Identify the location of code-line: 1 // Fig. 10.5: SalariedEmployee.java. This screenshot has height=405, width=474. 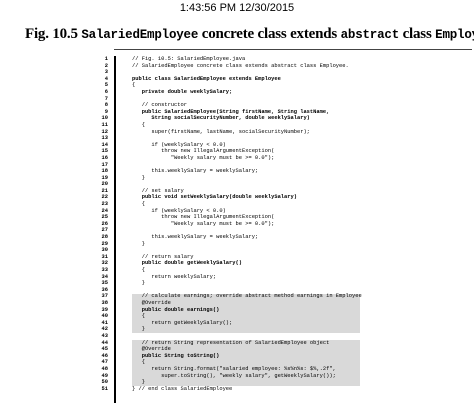
(231, 59).